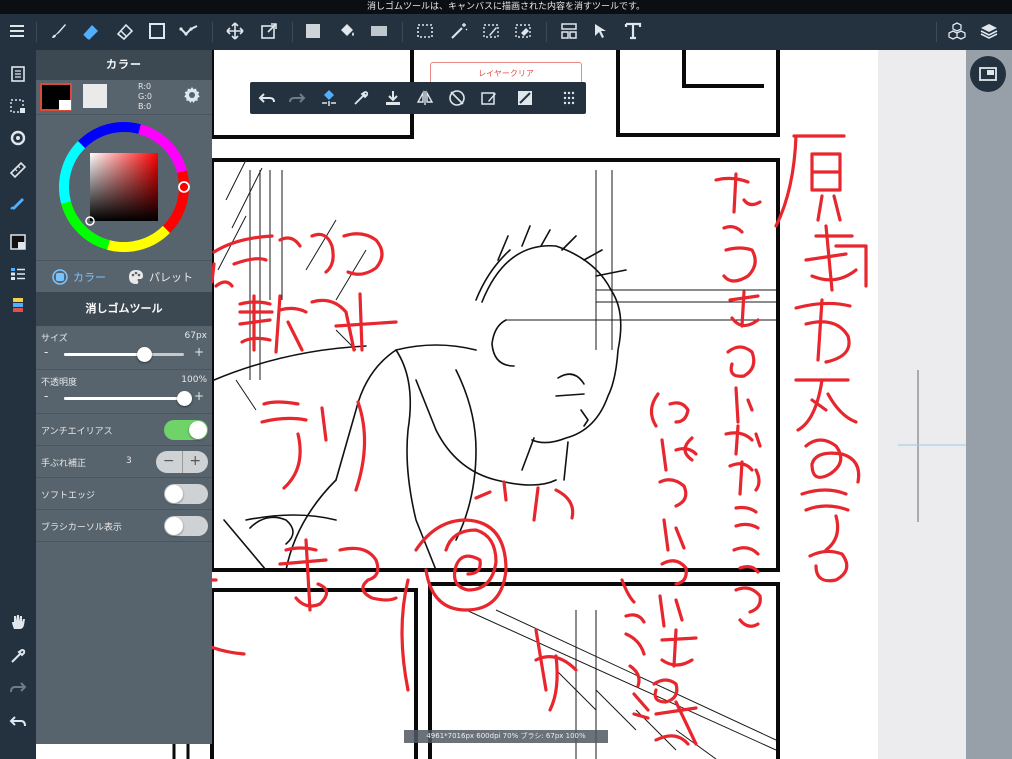 This screenshot has width=1012, height=759. What do you see at coordinates (633, 31) in the screenshot?
I see `text-icon` at bounding box center [633, 31].